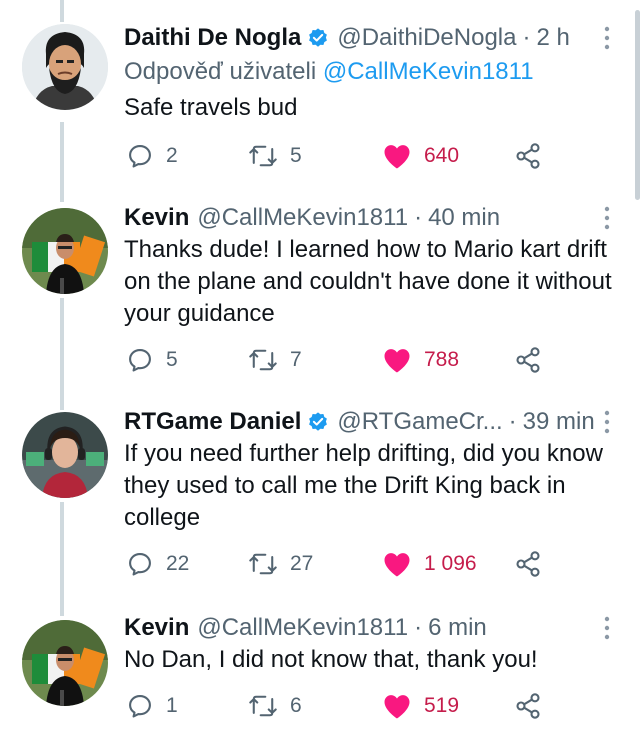  Describe the element at coordinates (442, 155) in the screenshot. I see `like-count: 640` at that location.